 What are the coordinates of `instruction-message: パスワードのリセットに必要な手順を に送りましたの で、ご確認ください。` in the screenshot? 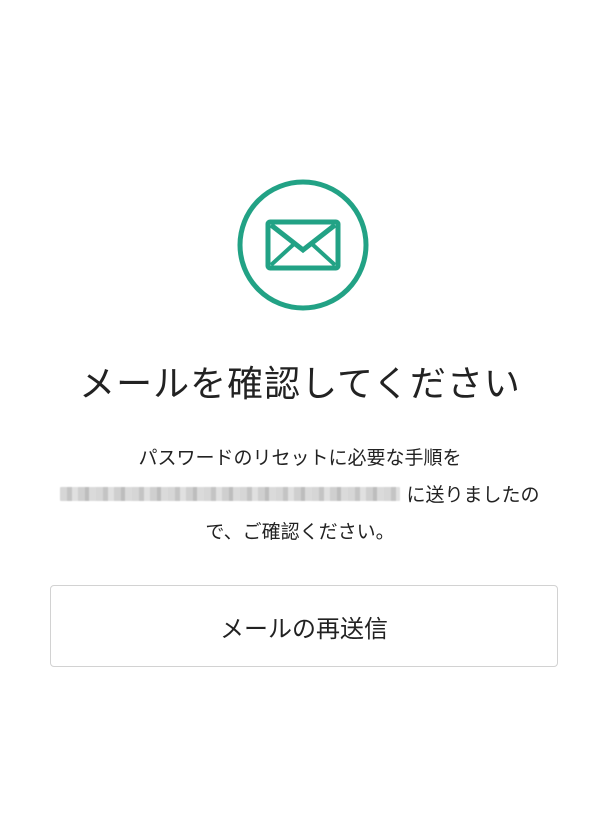 It's located at (300, 495).